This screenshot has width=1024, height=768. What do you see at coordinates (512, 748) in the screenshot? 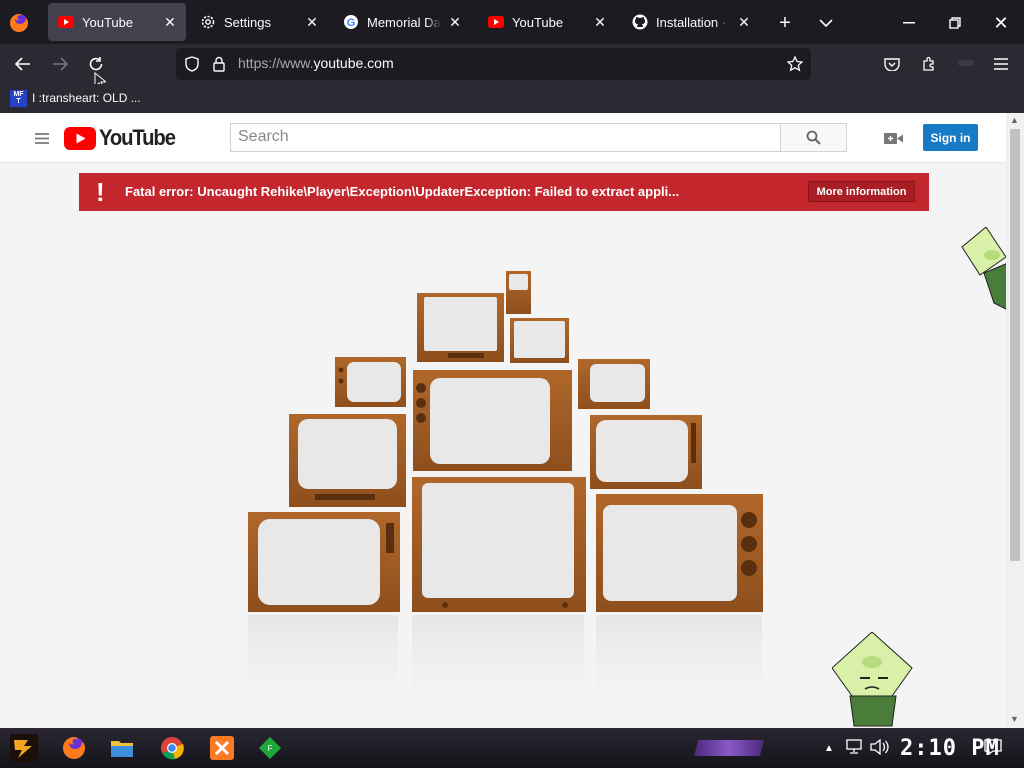
I see `windows-taskbar: F ▲ 2:10 PM` at bounding box center [512, 748].